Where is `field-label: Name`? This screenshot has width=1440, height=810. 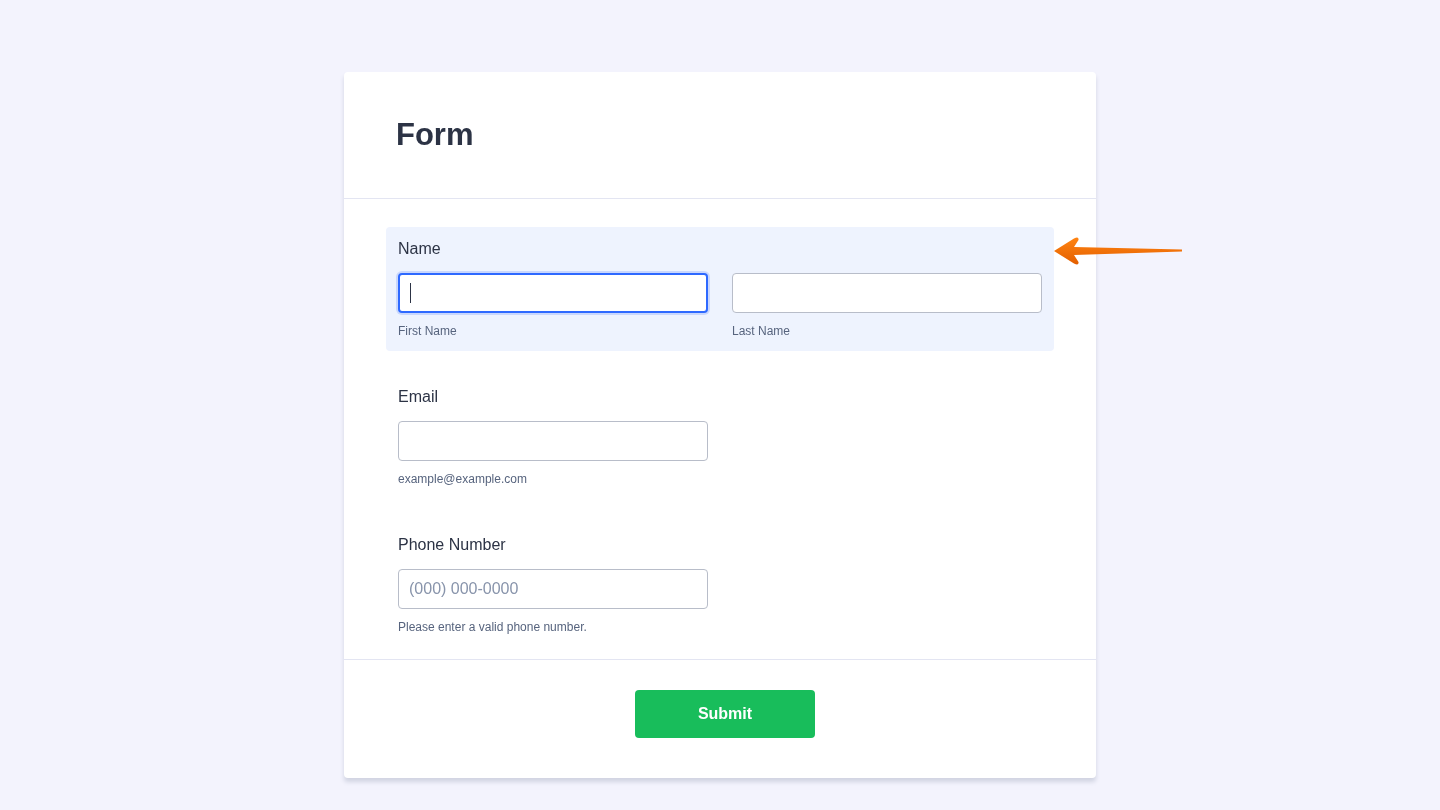 field-label: Name is located at coordinates (420, 249).